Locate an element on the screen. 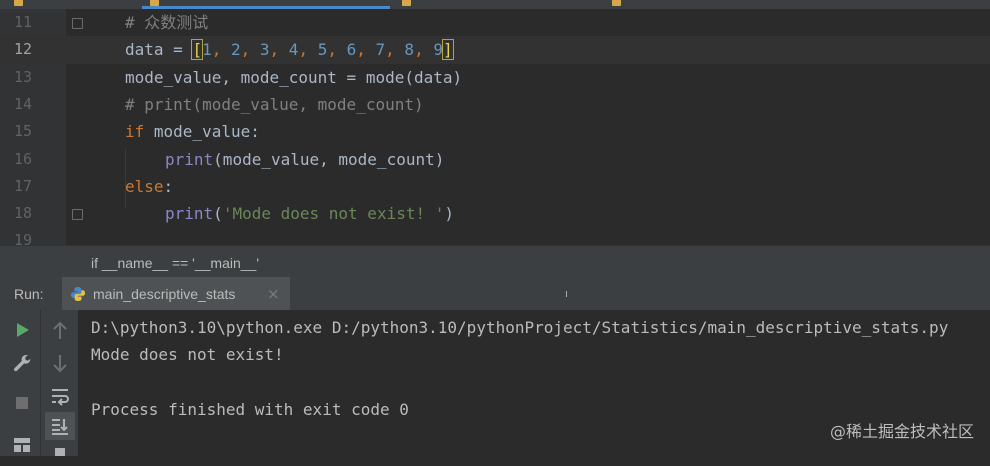 This screenshot has height=466, width=990. scroll-to-end-toggle is located at coordinates (60, 426).